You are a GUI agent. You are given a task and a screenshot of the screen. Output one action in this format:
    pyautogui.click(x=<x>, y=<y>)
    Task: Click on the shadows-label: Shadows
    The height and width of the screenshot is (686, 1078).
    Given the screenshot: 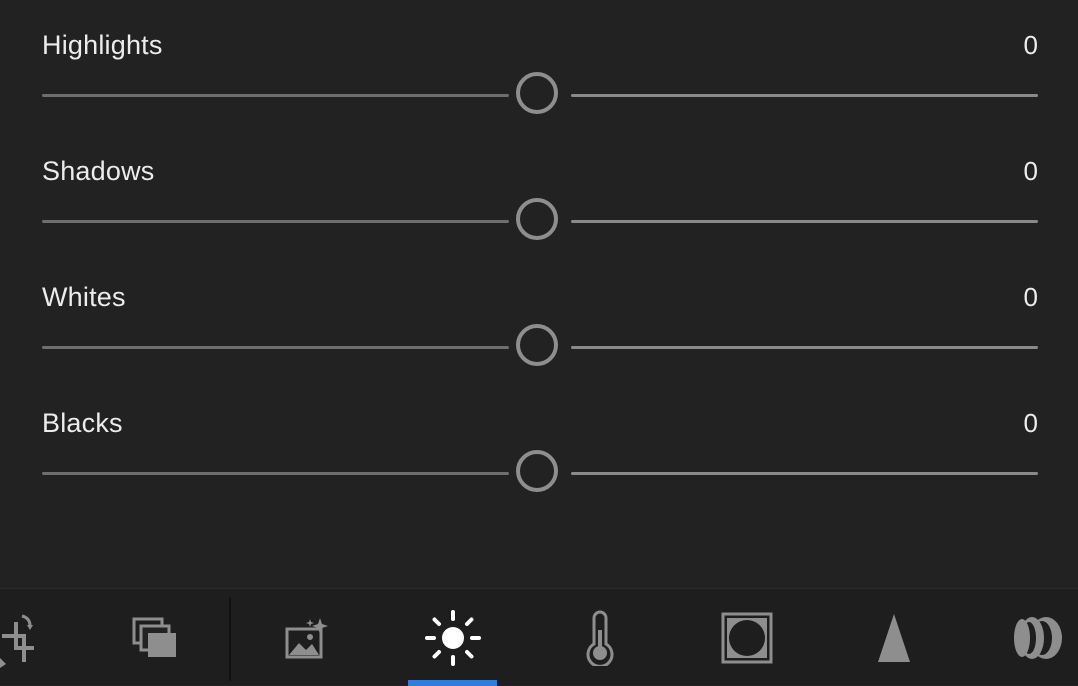 What is the action you would take?
    pyautogui.click(x=98, y=171)
    